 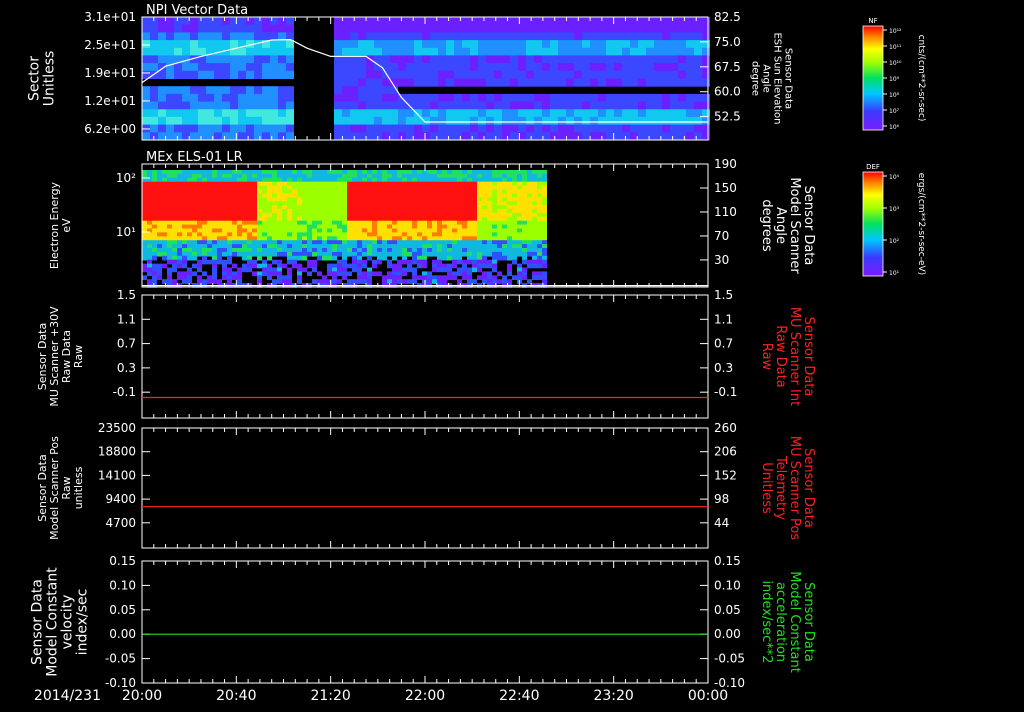 What do you see at coordinates (124, 392) in the screenshot?
I see `y-tick-label: -0.1` at bounding box center [124, 392].